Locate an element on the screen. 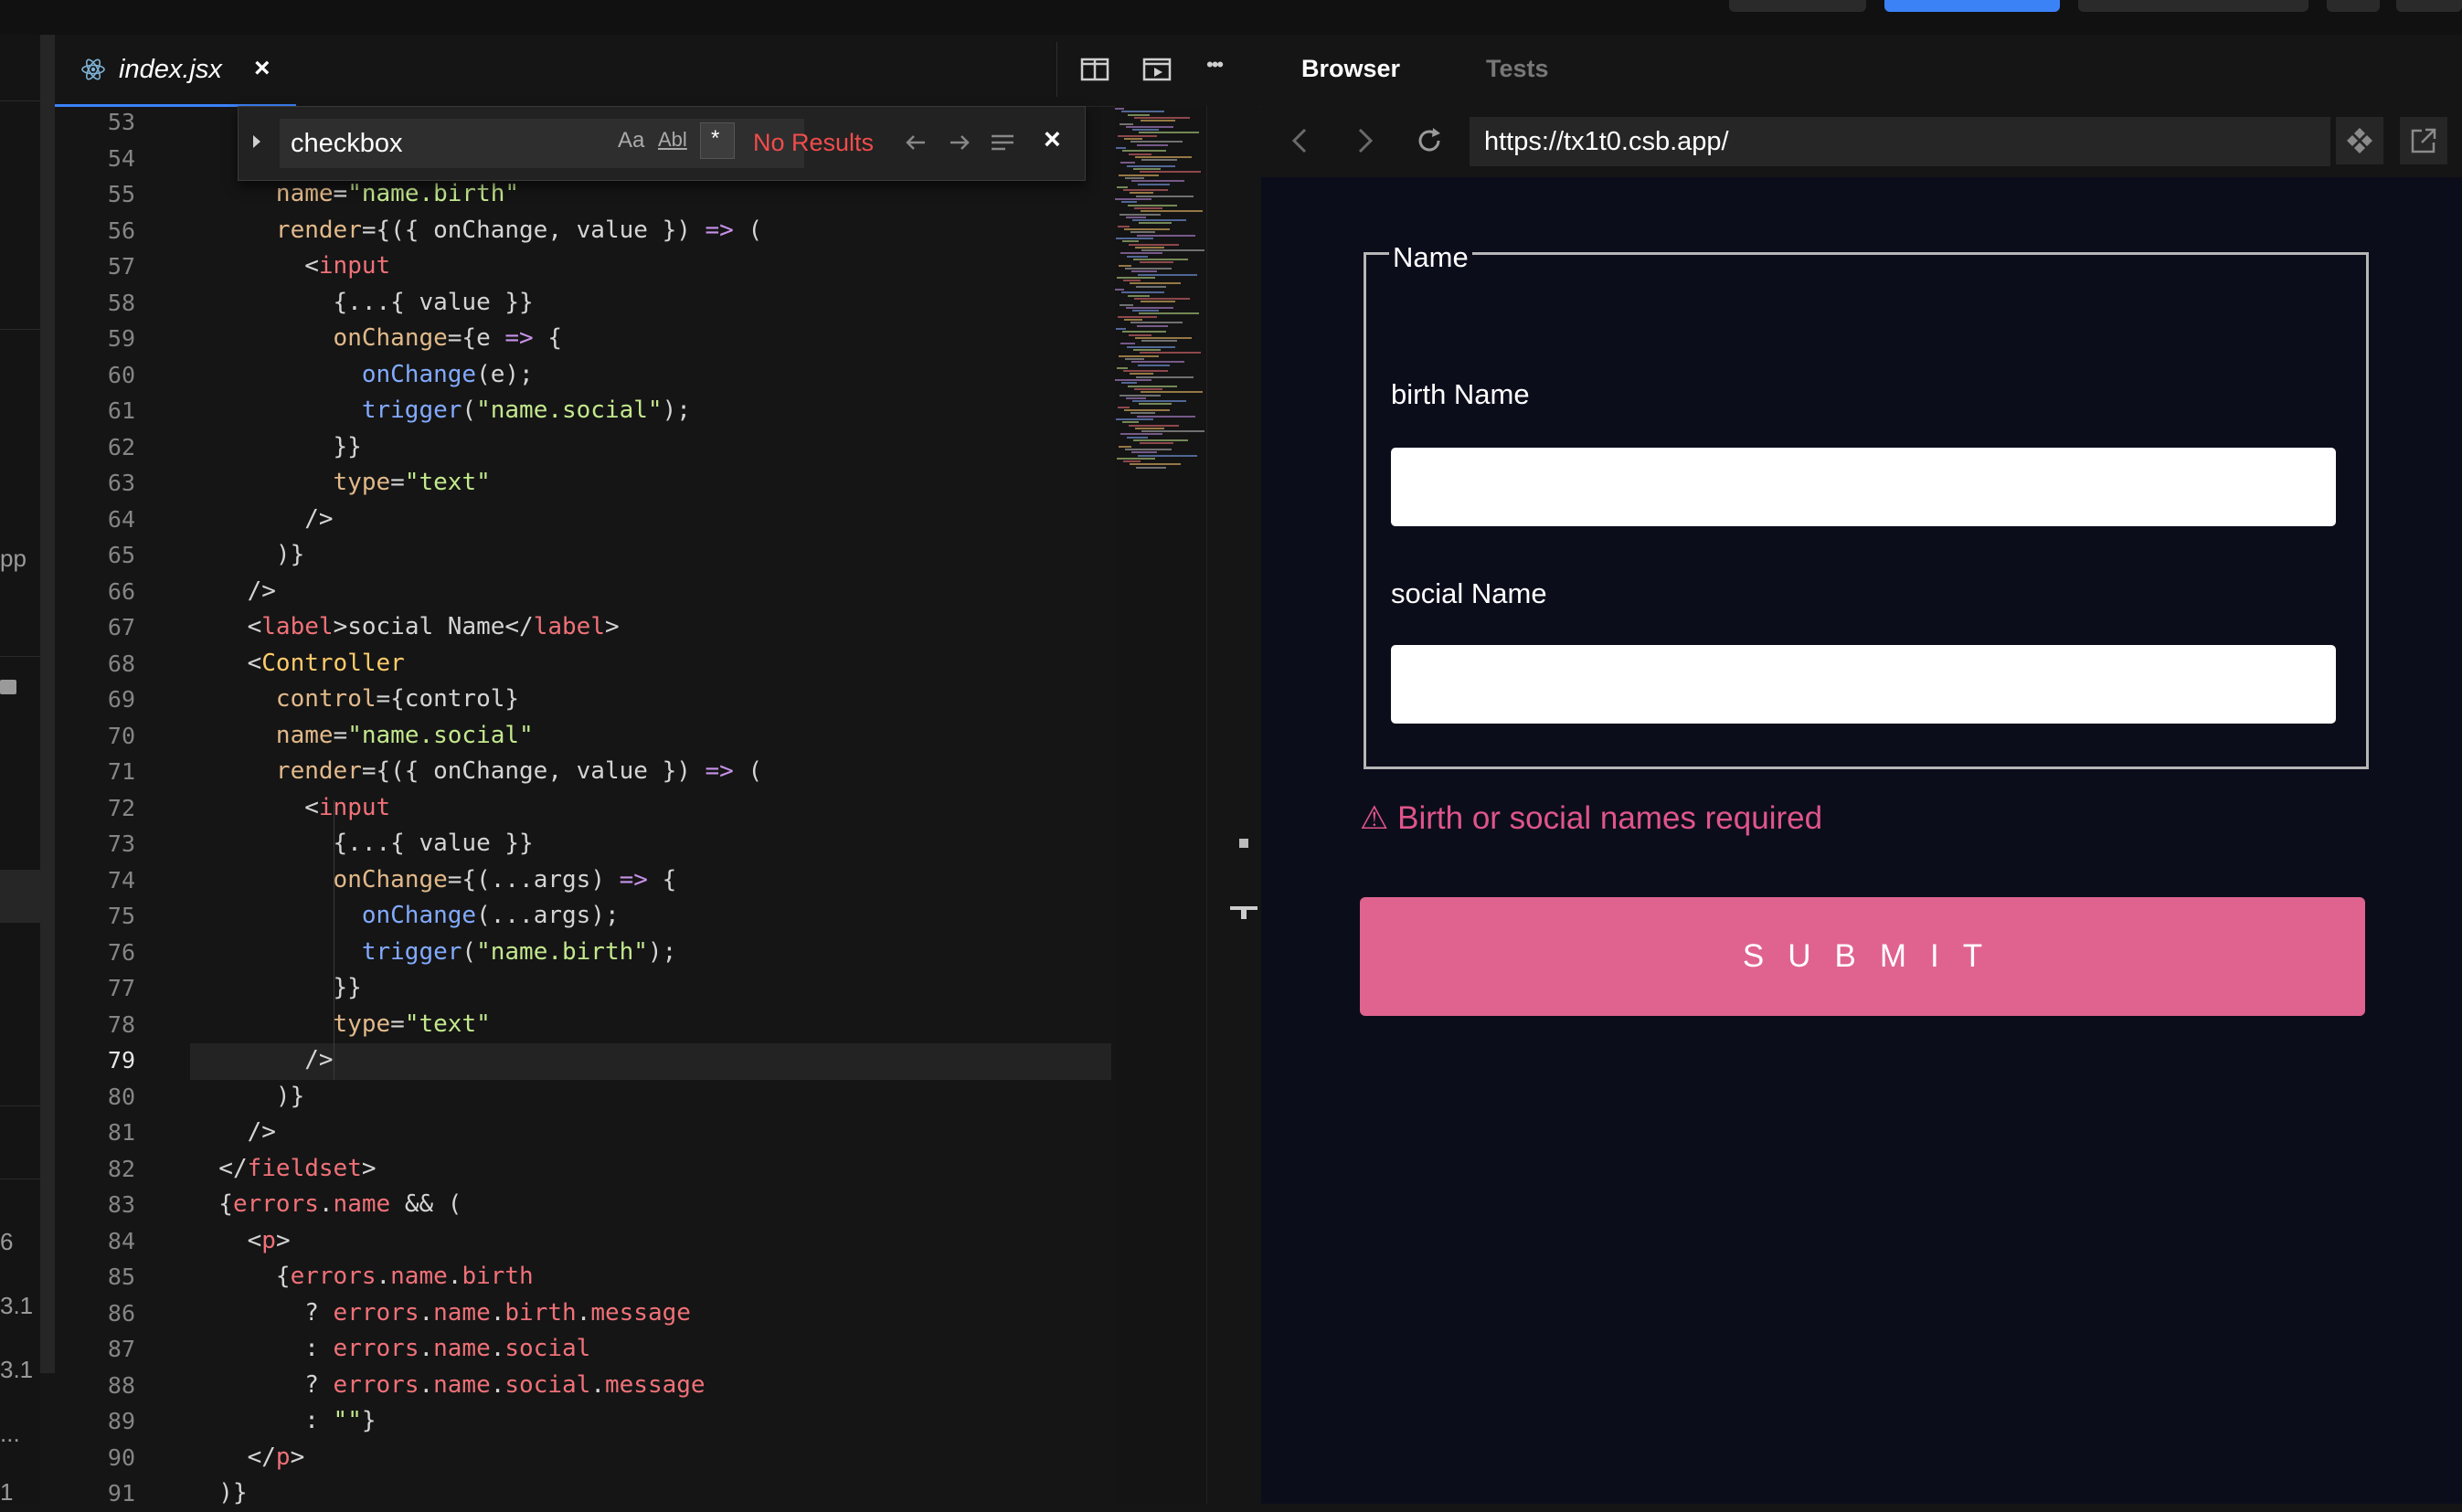 The height and width of the screenshot is (1512, 2462). code-line: ? errors.name.social.message is located at coordinates (447, 1386).